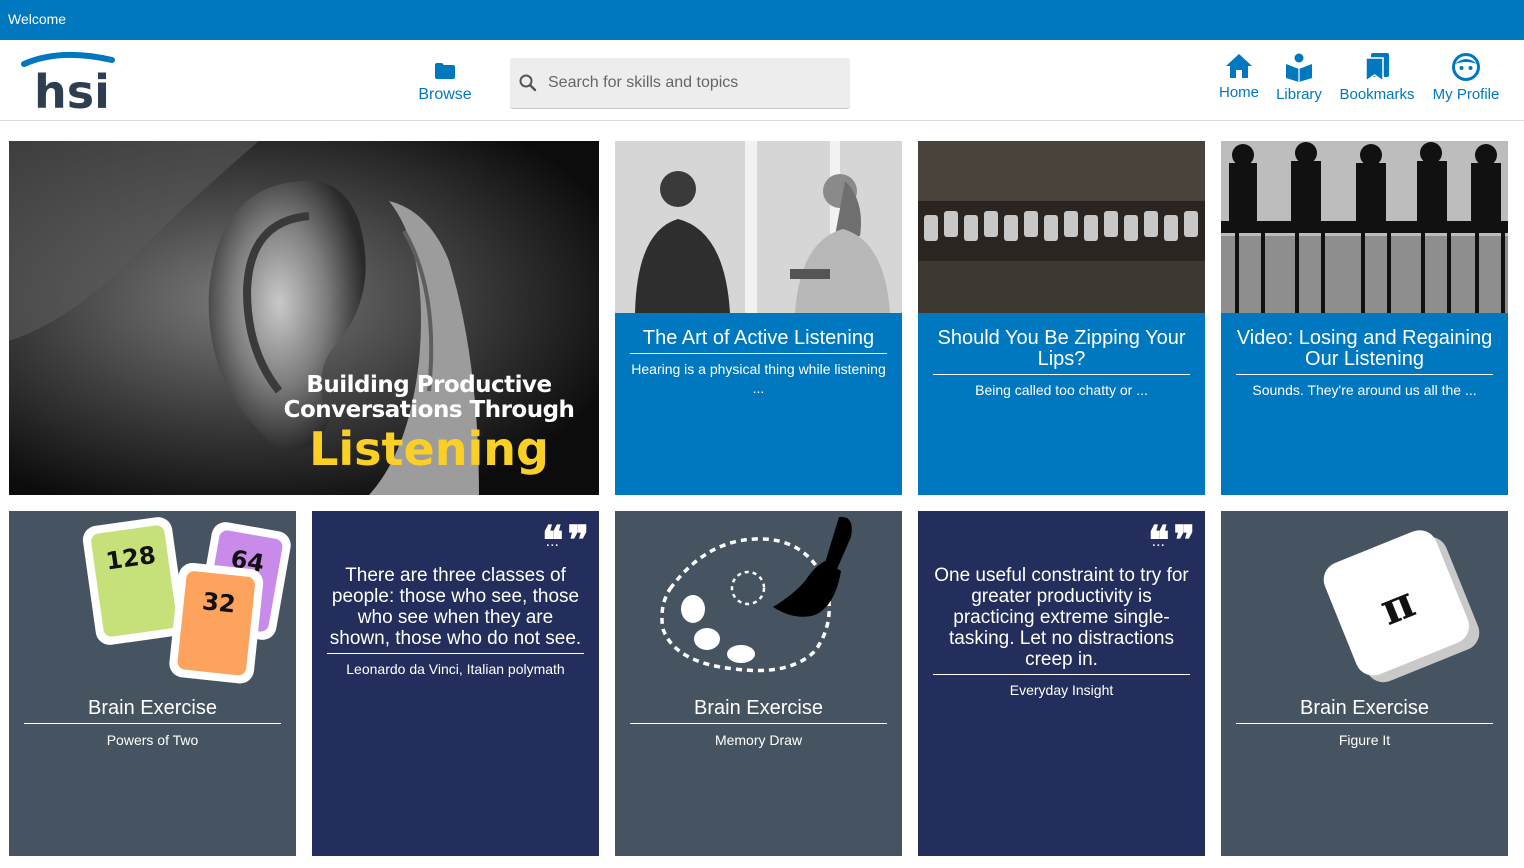 The image size is (1524, 868). Describe the element at coordinates (1377, 94) in the screenshot. I see `nav-bookmarks-label: Bookmarks` at that location.